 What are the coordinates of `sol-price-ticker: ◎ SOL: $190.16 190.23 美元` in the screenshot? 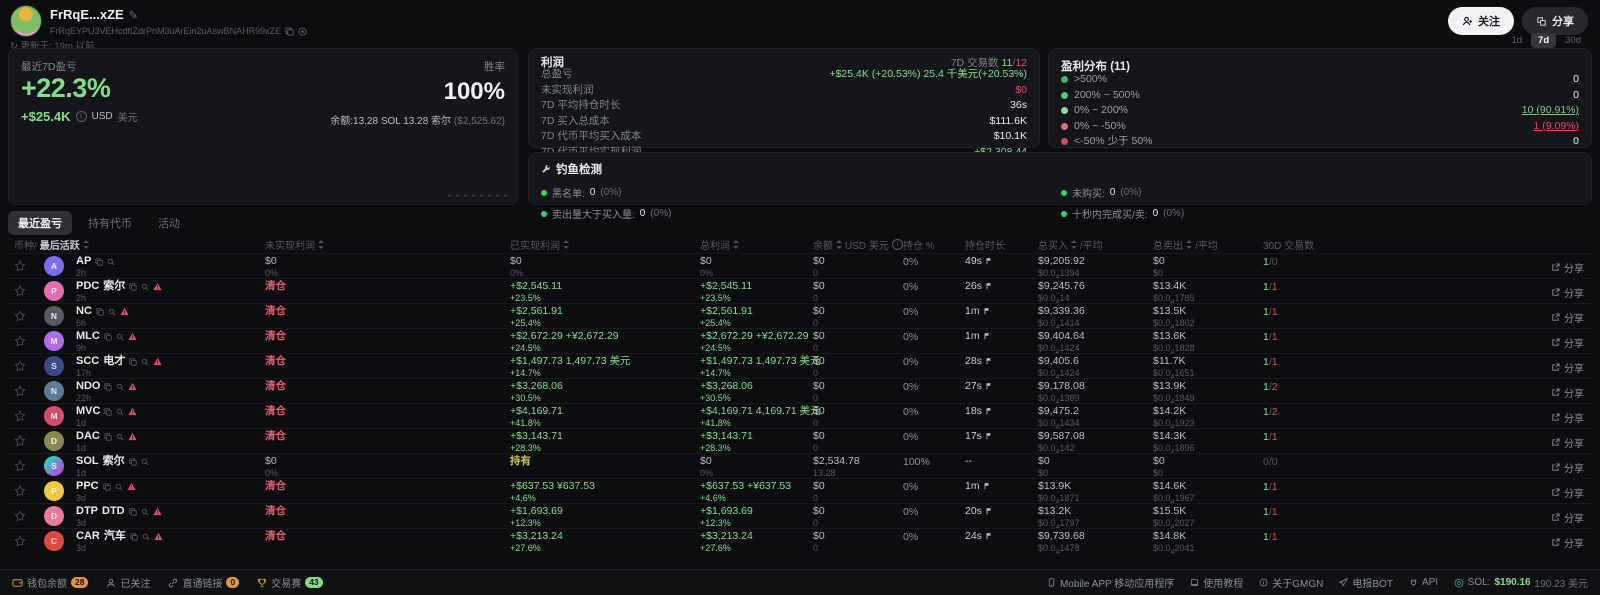 It's located at (1521, 582).